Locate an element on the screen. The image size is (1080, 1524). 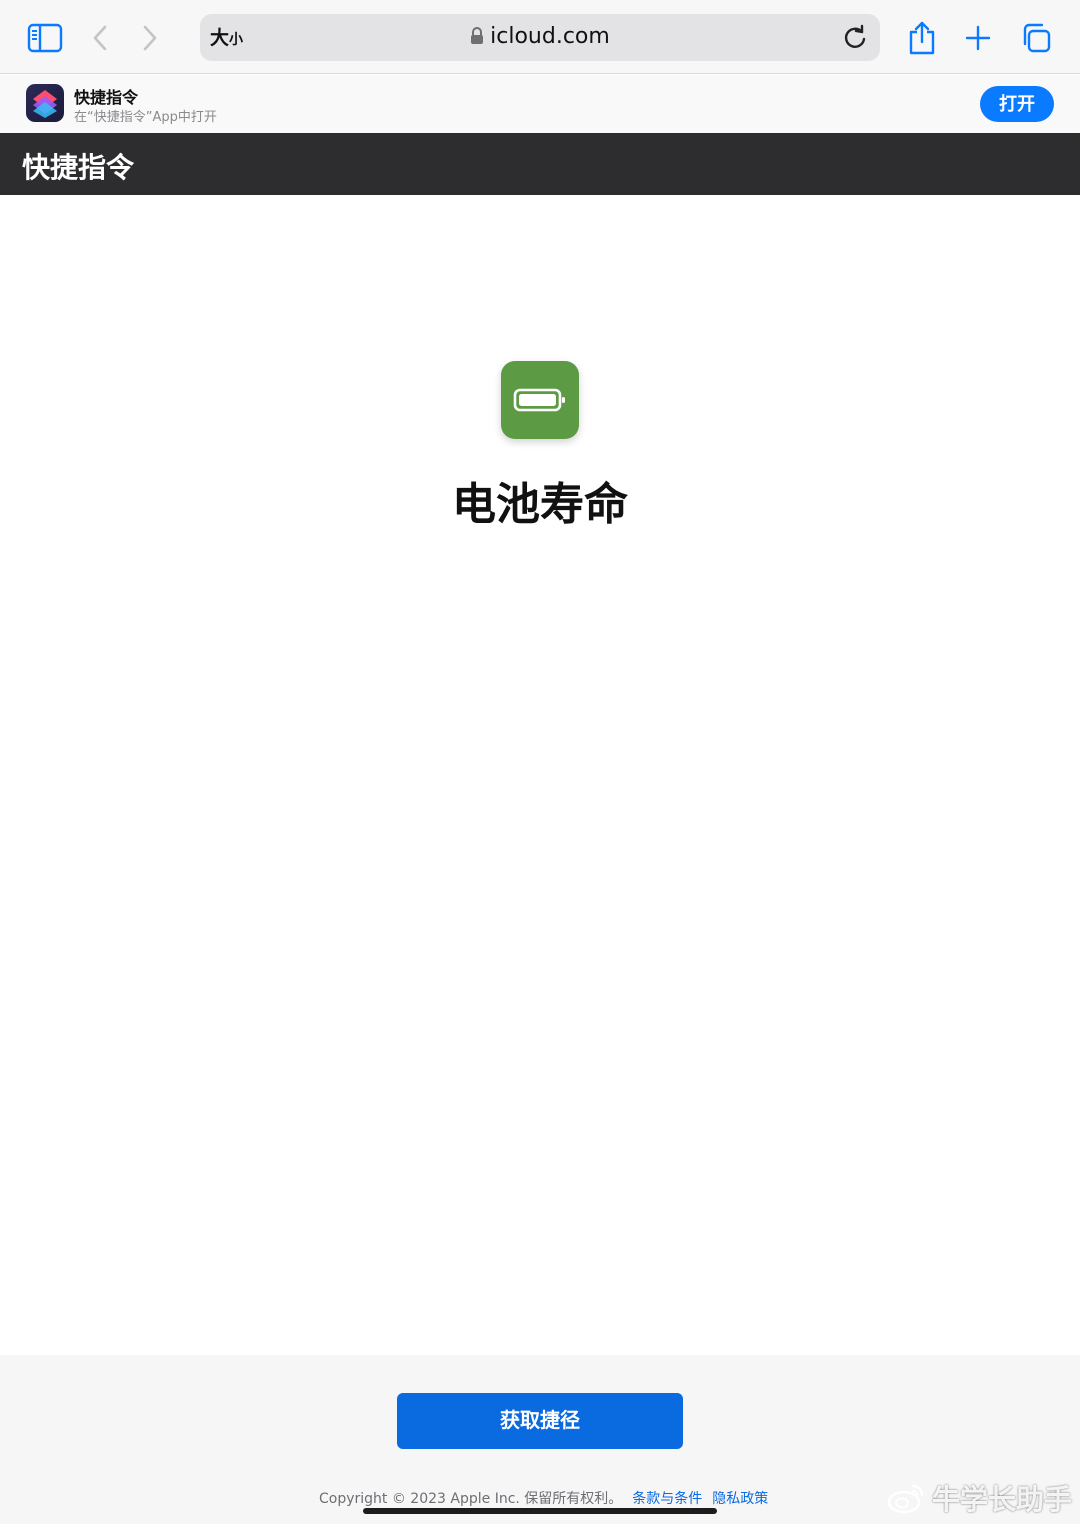
url-text: icloud.com is located at coordinates (550, 36).